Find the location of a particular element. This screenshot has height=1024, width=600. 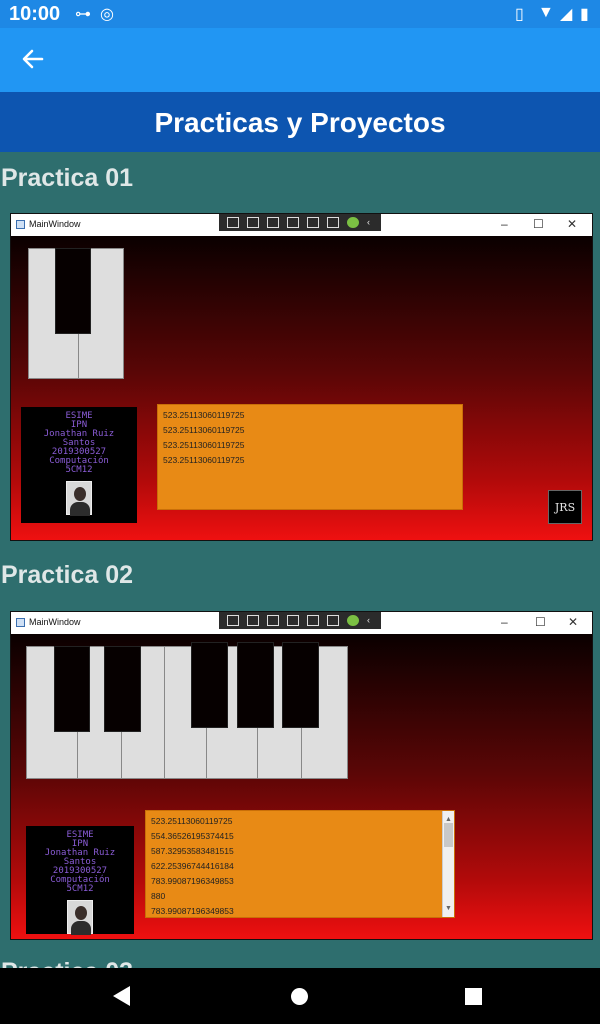

battery-icon: ▮ is located at coordinates (584, 14).